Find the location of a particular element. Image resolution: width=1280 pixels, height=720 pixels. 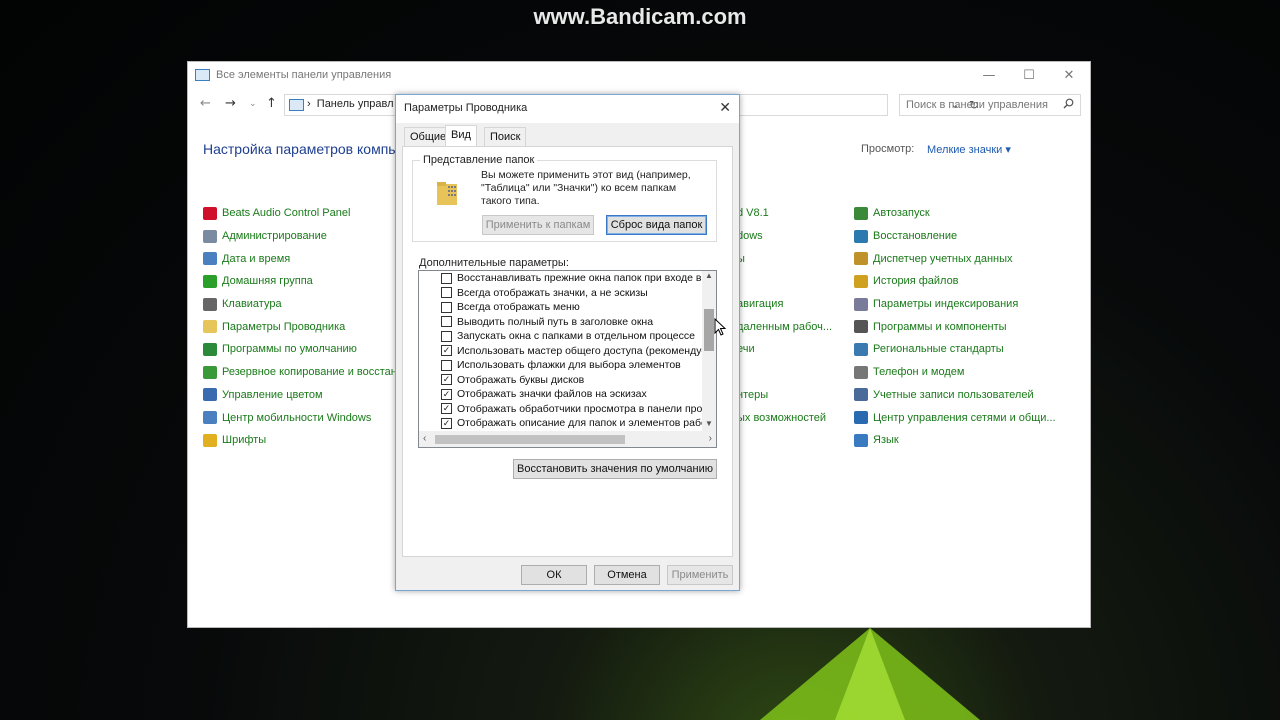

apply-to-folders-button: Применить к папкам is located at coordinates (538, 225).